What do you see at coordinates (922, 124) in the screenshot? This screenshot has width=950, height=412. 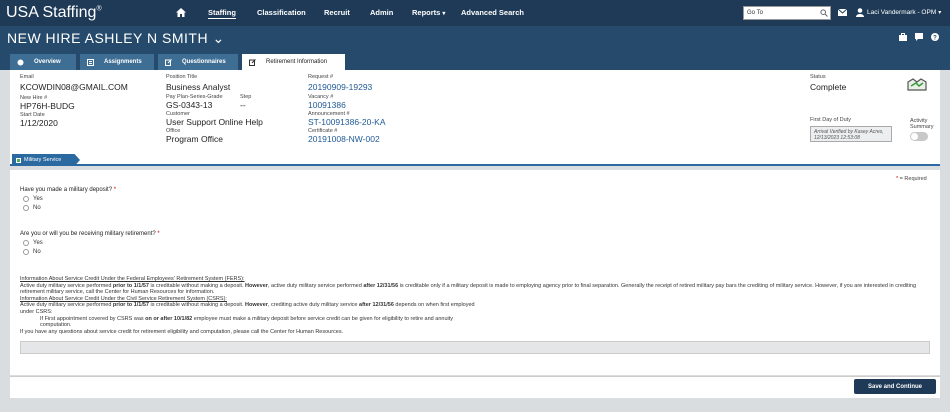 I see `activity-summary-label: Activity Summary` at bounding box center [922, 124].